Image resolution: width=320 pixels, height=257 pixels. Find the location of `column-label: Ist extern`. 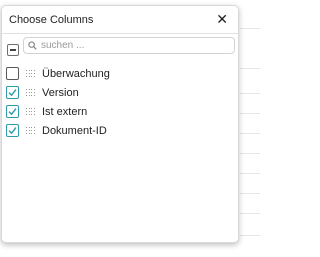

column-label: Ist extern is located at coordinates (65, 111).